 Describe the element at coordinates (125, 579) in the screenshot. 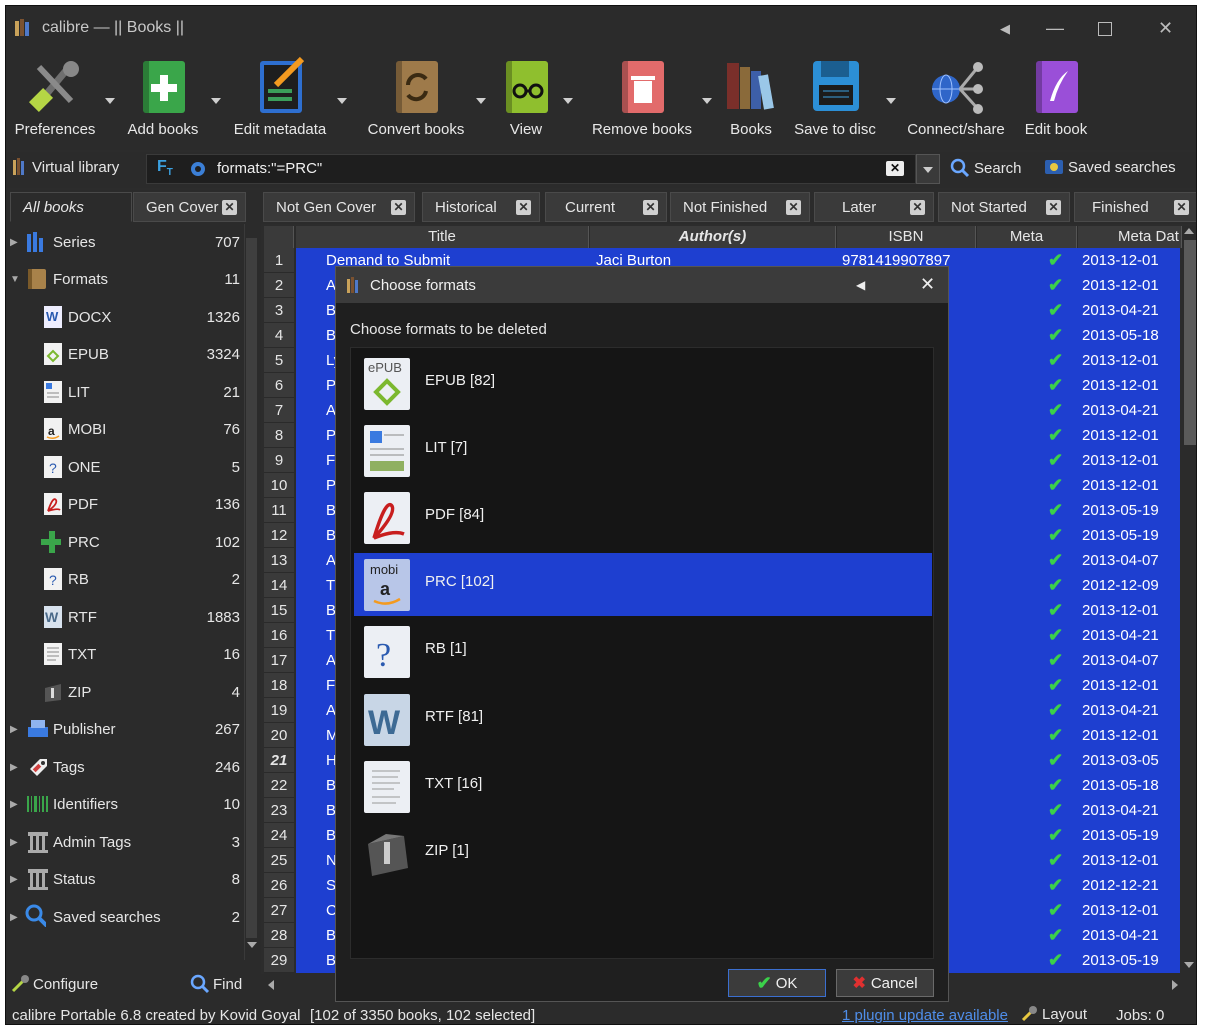

I see `sidebar-item-rb: ? RB 2` at that location.